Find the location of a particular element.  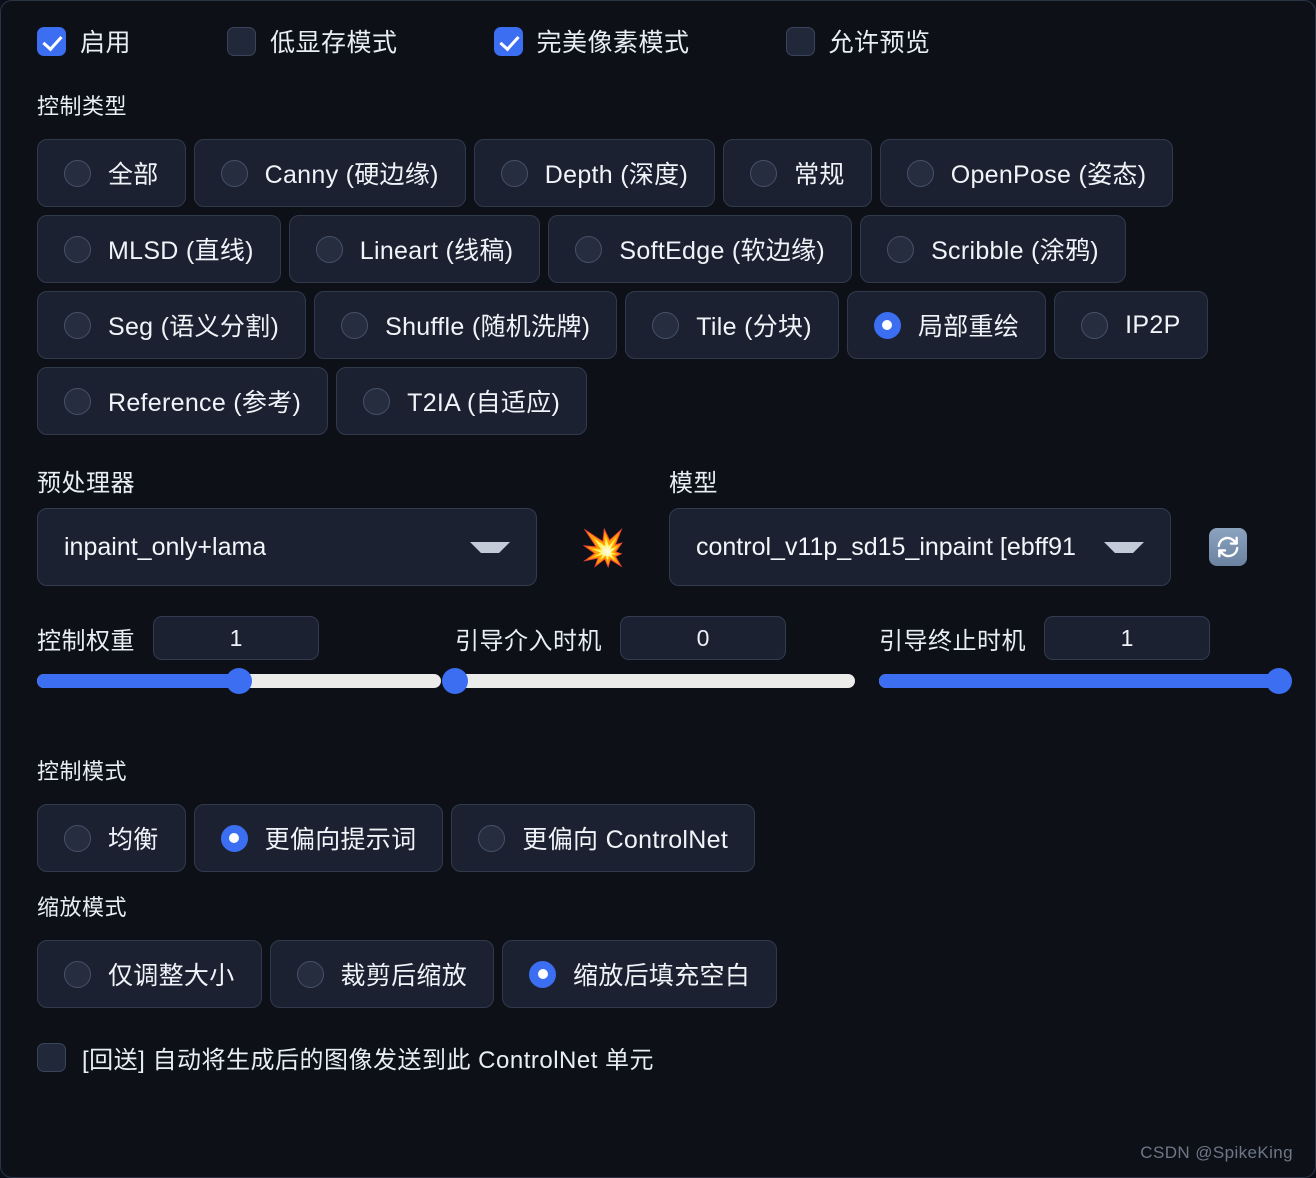

control-type-option-0-0: 全部 is located at coordinates (111, 173).